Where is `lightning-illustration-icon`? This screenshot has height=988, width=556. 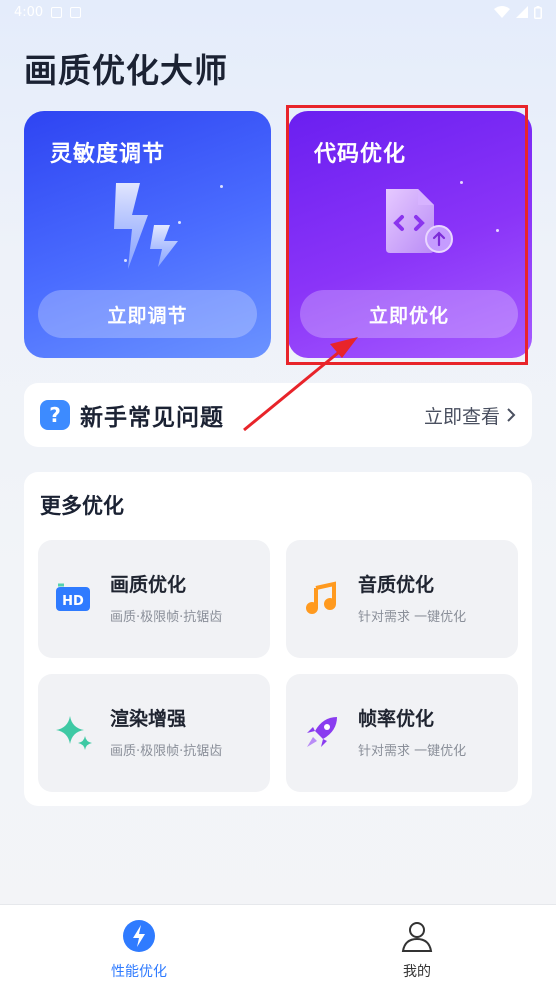 lightning-illustration-icon is located at coordinates (146, 226).